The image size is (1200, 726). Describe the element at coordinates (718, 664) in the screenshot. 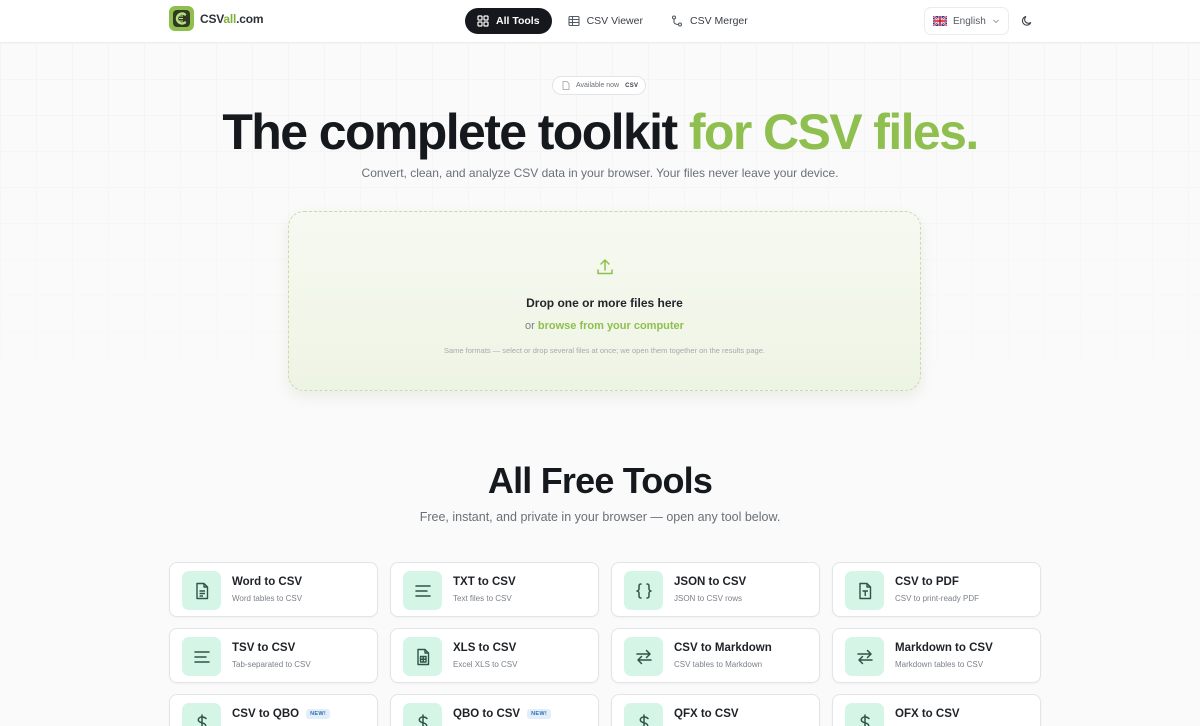

I see `card-description: CSV tables to Markdown` at that location.